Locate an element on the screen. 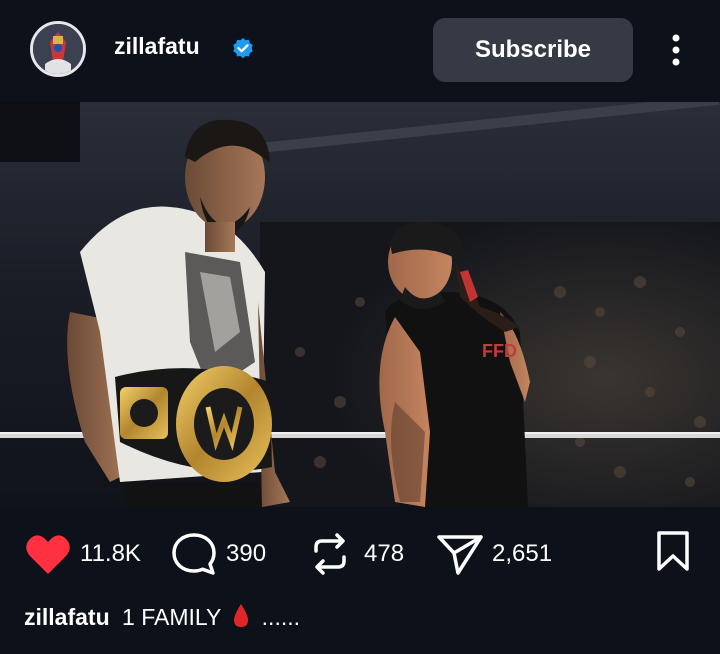 This screenshot has width=720, height=654. blood-drop-icon is located at coordinates (241, 615).